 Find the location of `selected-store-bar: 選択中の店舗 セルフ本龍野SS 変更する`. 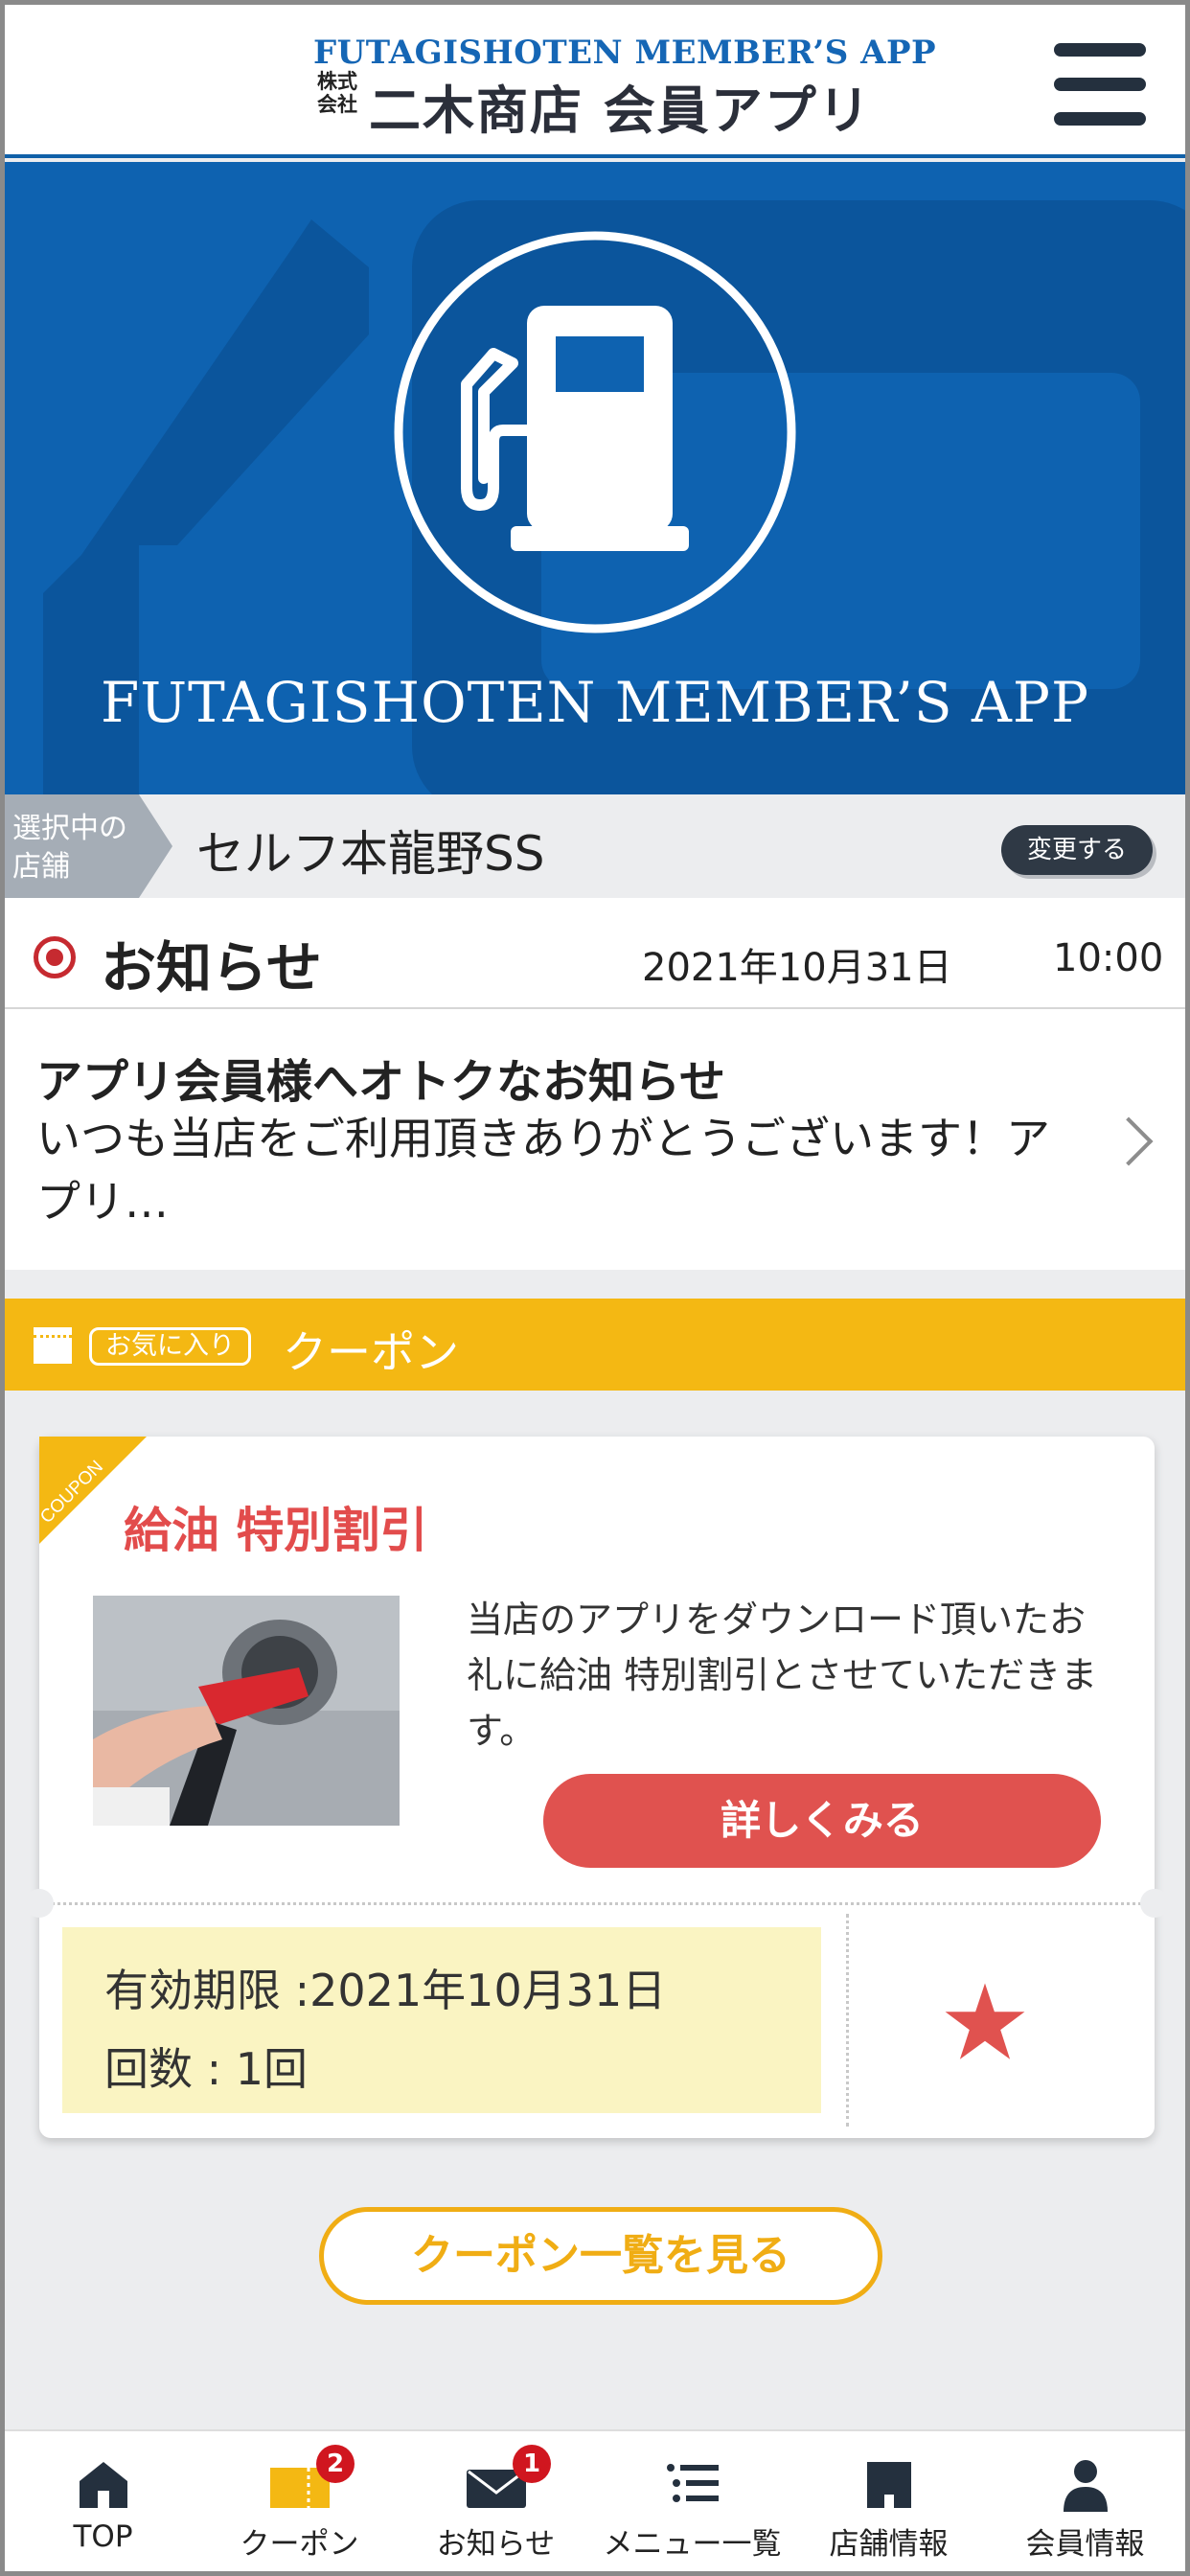

selected-store-bar: 選択中の店舗 セルフ本龍野SS 変更する is located at coordinates (595, 846).